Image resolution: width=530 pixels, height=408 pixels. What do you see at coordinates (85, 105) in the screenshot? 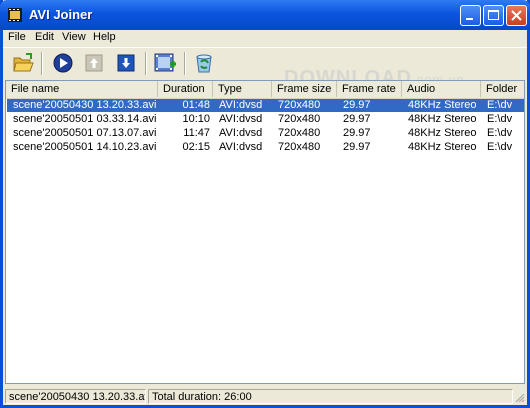
I see `cell-file-name: scene'20050430 13.20.33.avi` at bounding box center [85, 105].